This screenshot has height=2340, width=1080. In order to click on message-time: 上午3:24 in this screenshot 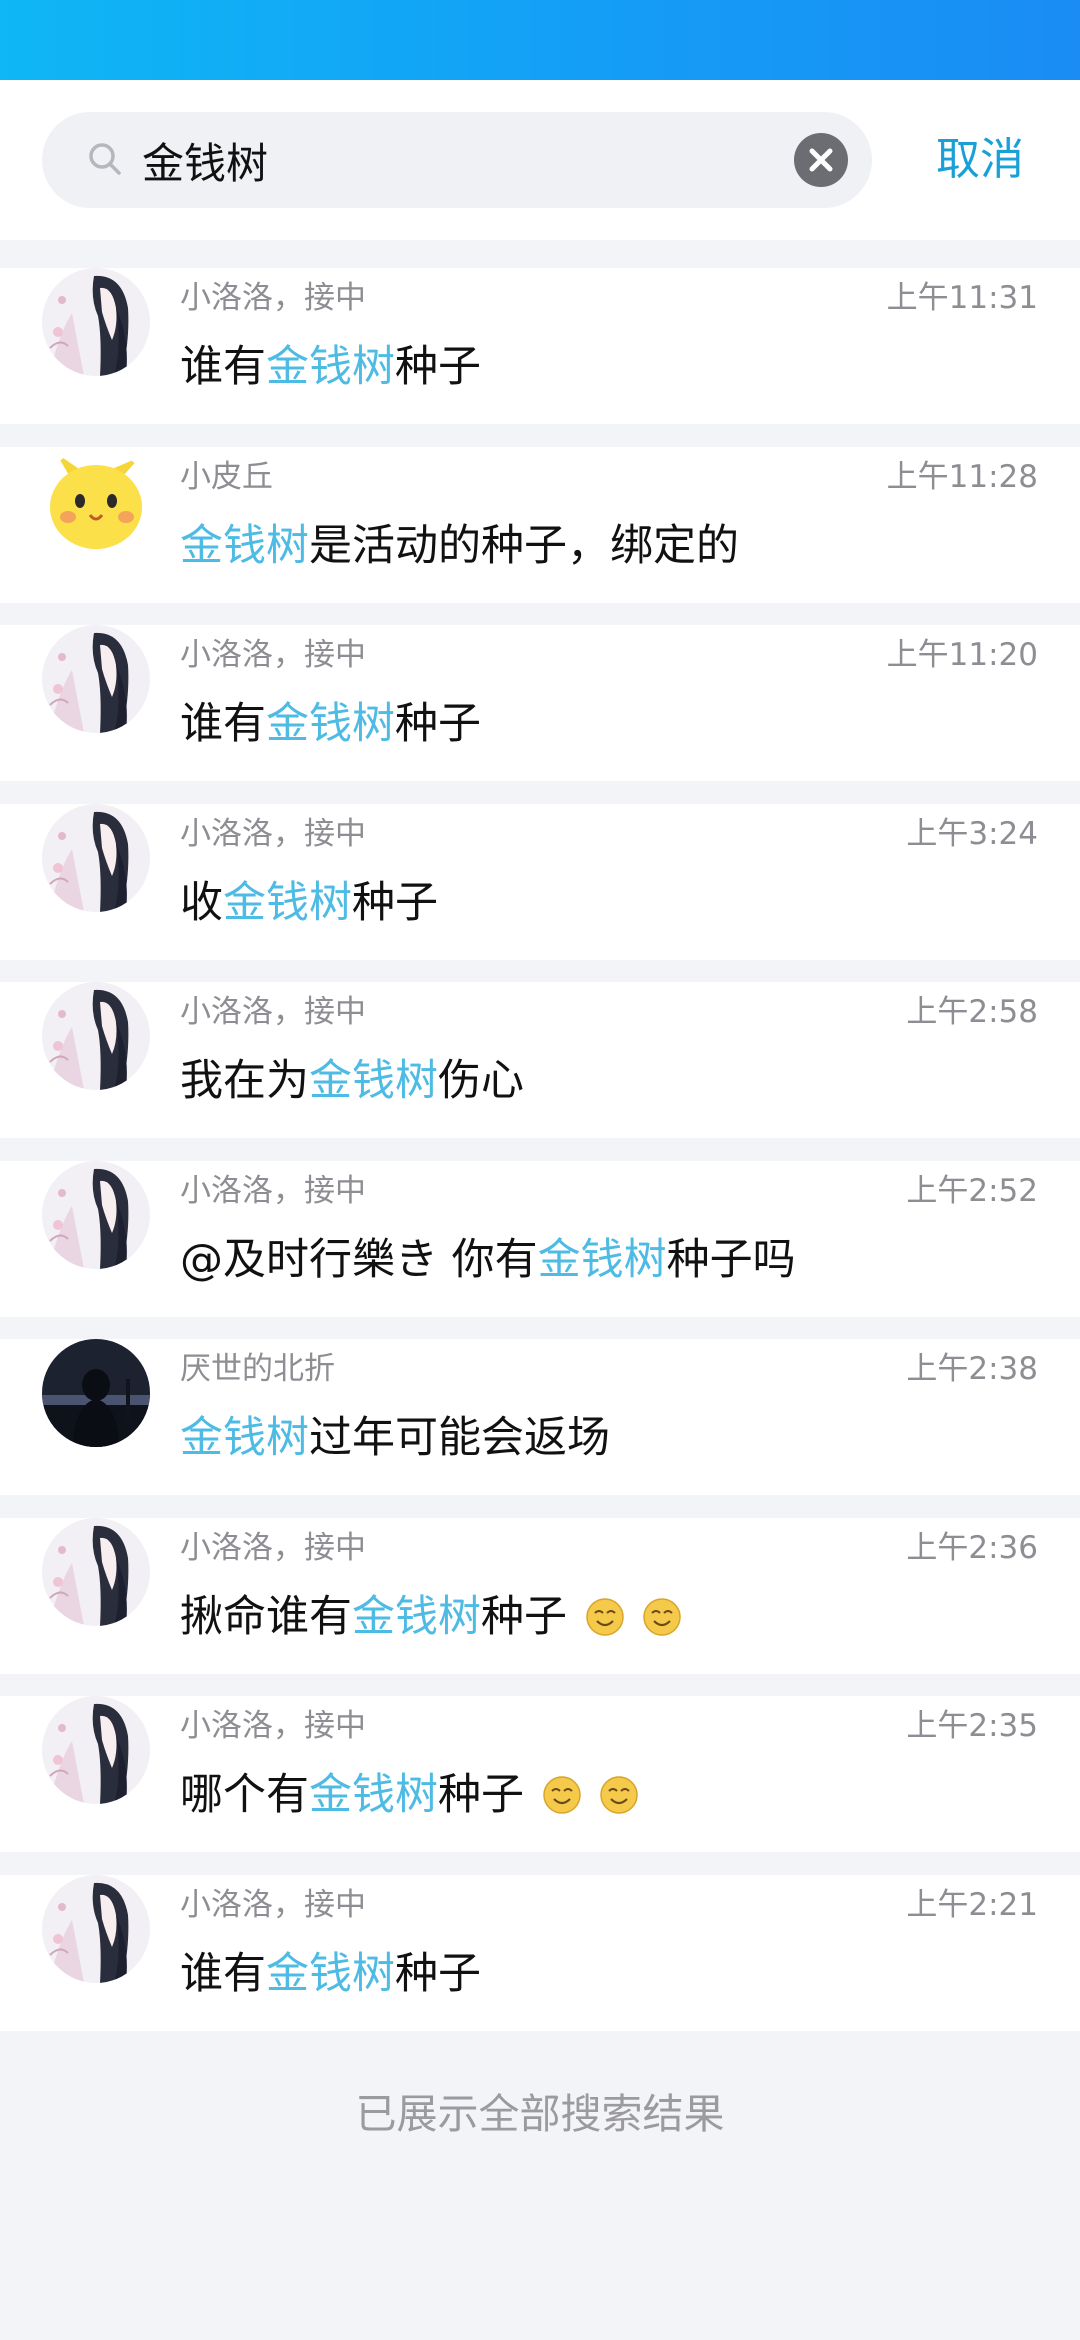, I will do `click(972, 833)`.